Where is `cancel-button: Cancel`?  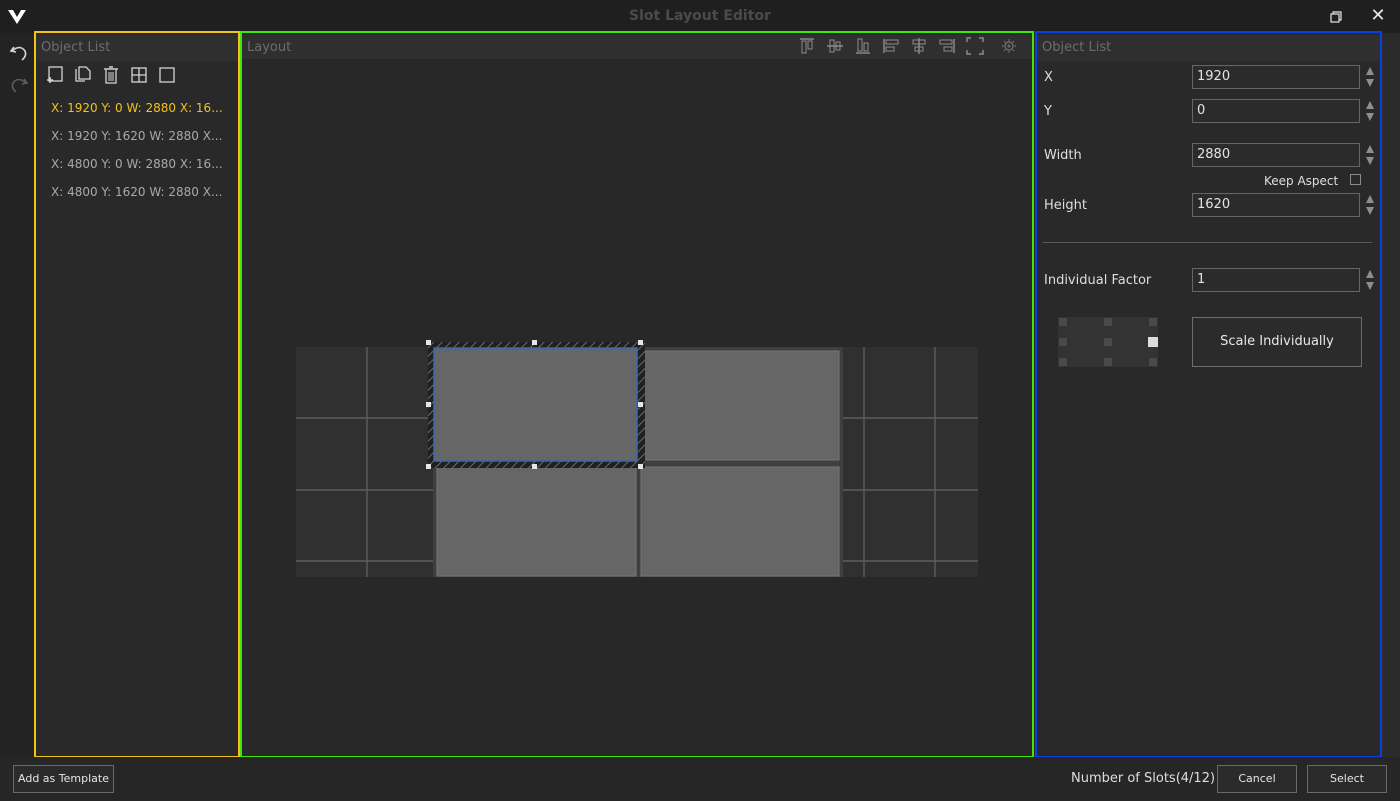
cancel-button: Cancel is located at coordinates (1257, 779).